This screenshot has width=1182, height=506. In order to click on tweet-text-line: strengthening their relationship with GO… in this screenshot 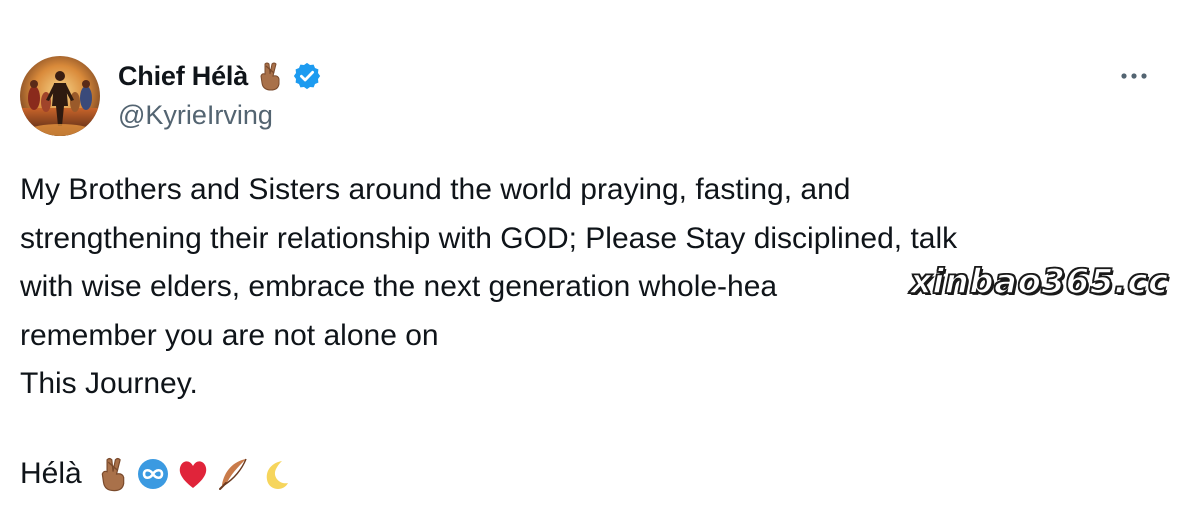, I will do `click(489, 238)`.